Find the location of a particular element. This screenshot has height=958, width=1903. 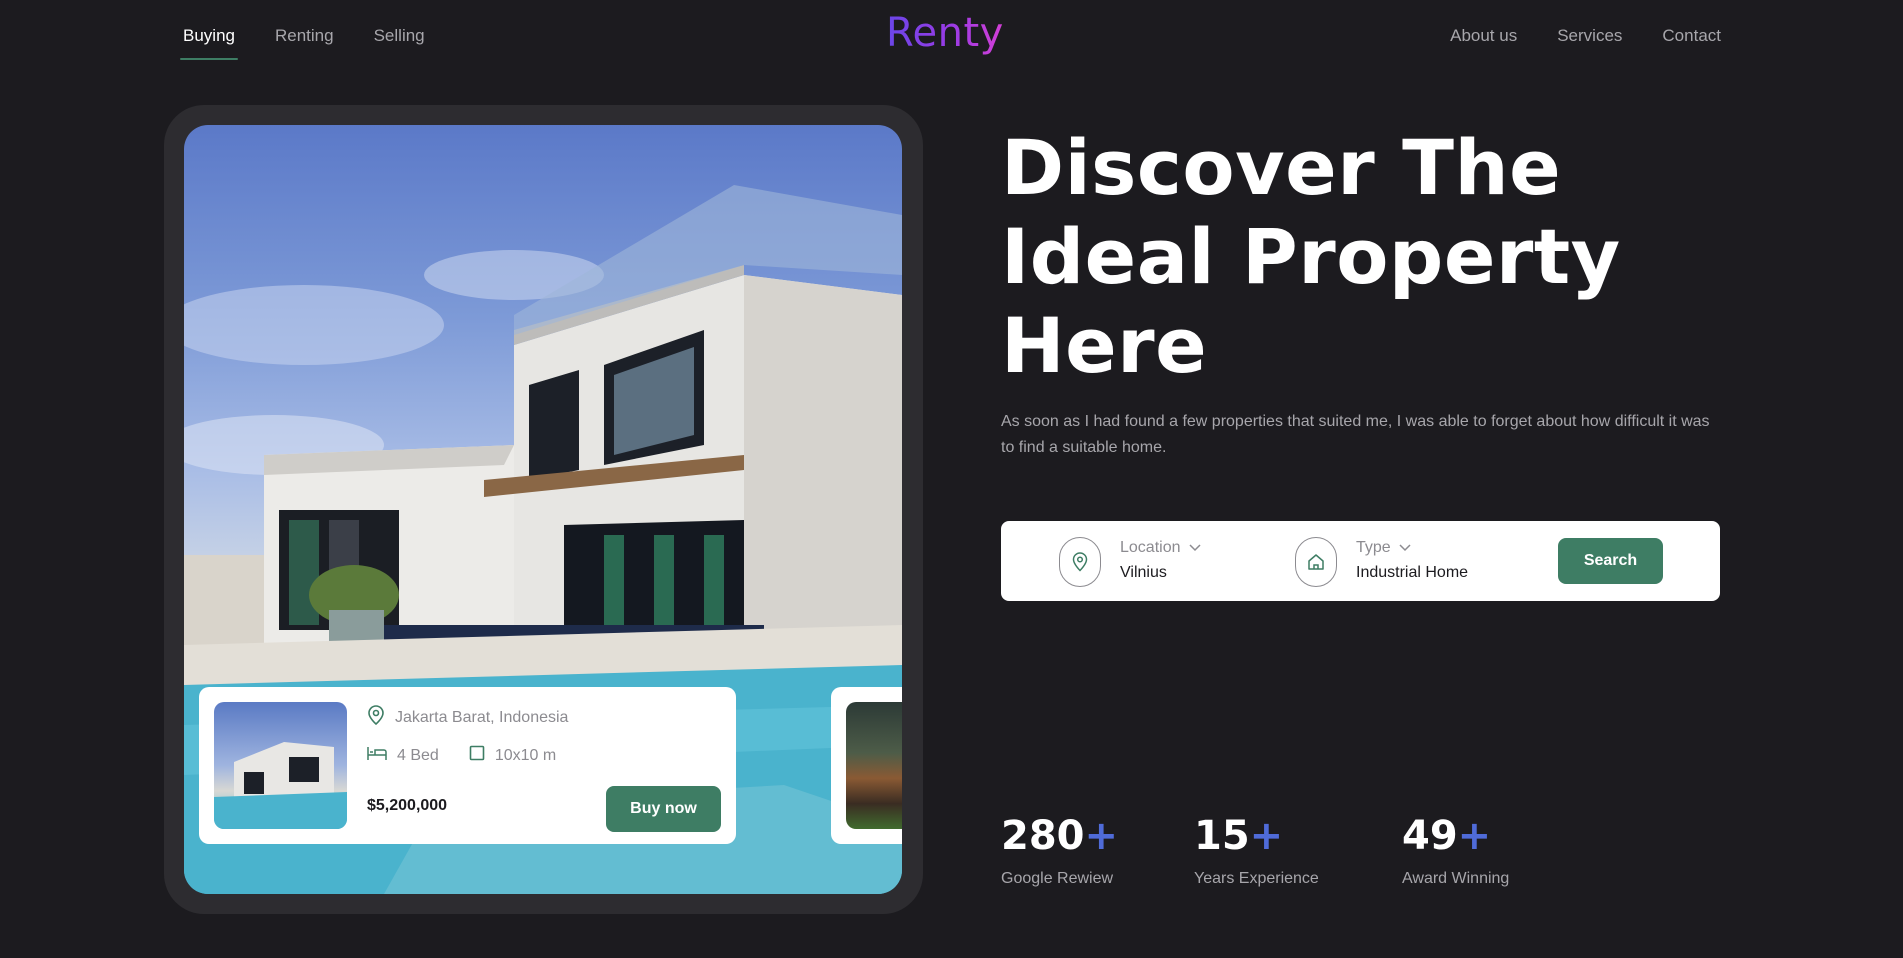

stat-number: 15 is located at coordinates (1222, 836).